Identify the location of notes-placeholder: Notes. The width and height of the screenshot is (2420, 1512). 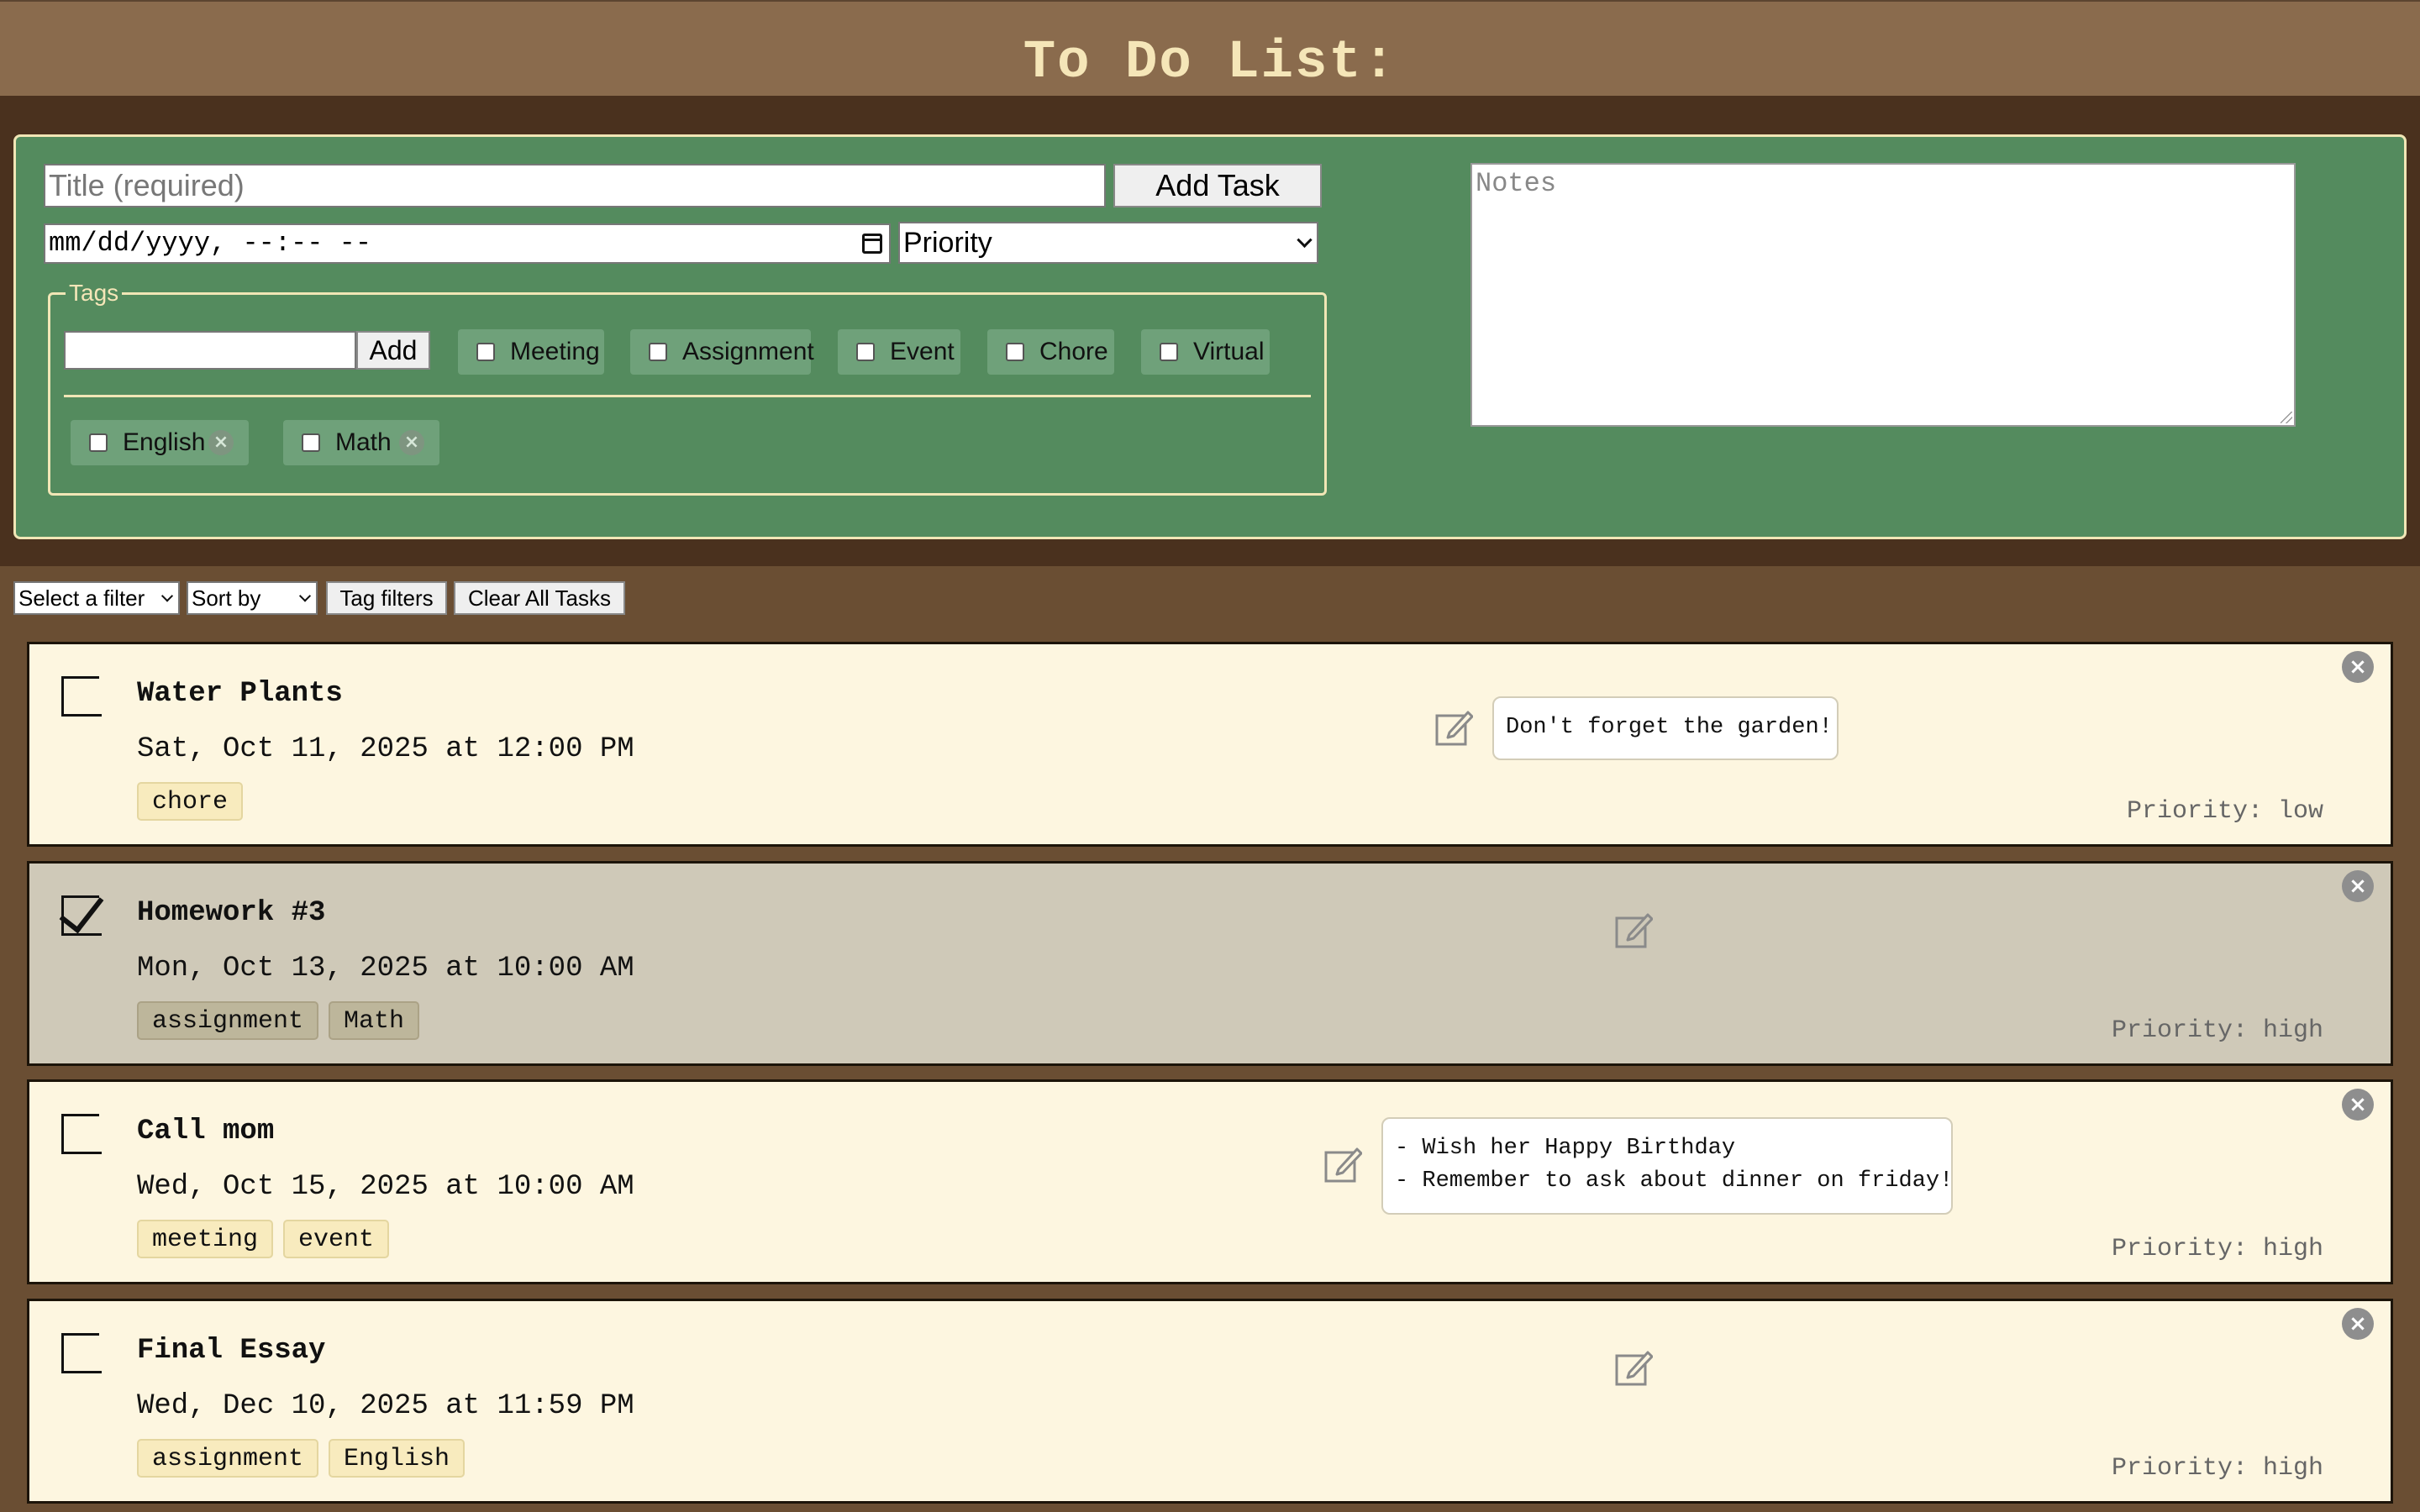
(1516, 183).